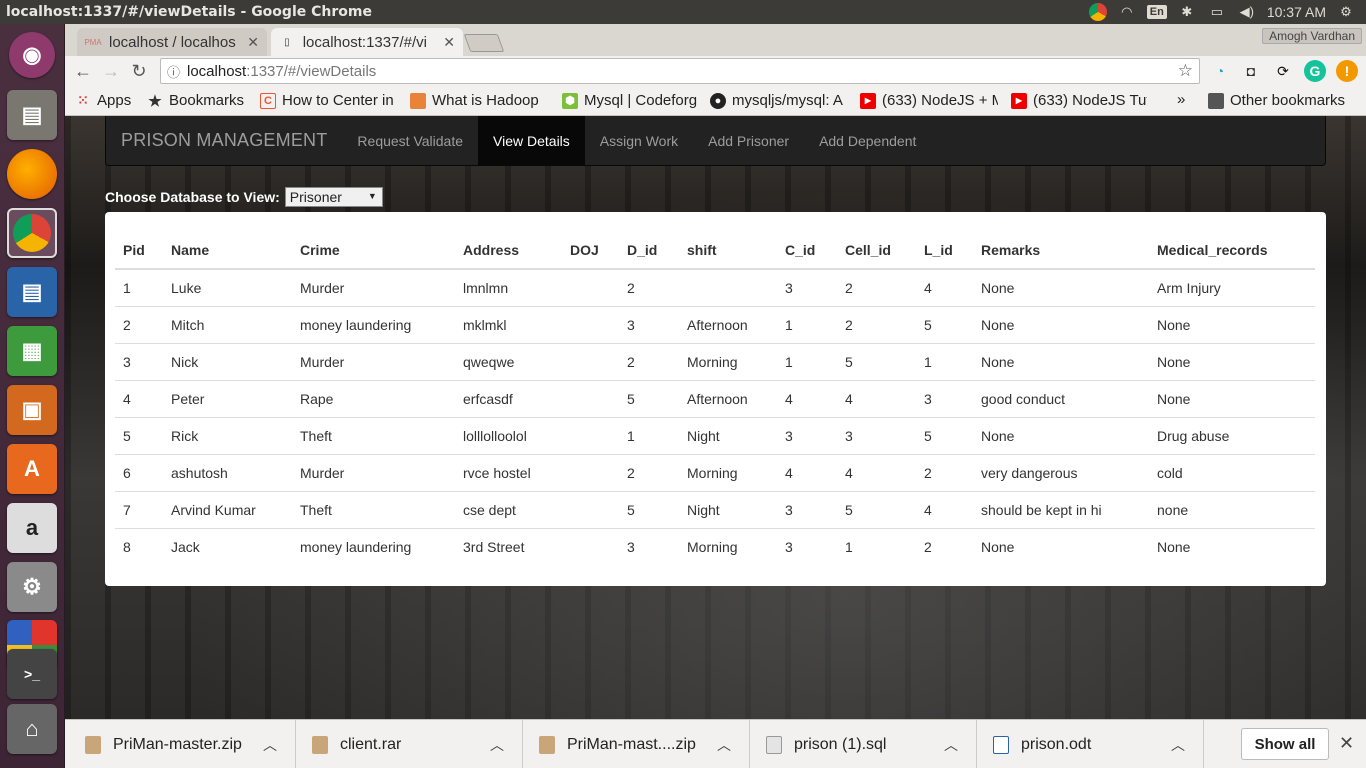 Image resolution: width=1366 pixels, height=768 pixels. Describe the element at coordinates (32, 674) in the screenshot. I see `terminal-icon: >_` at that location.